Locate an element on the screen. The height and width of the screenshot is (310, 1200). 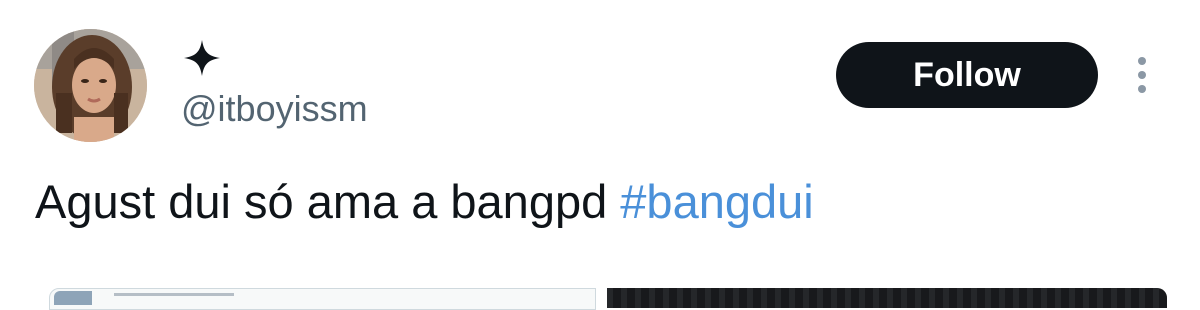
hashtag-link: #bangdui is located at coordinates (716, 201).